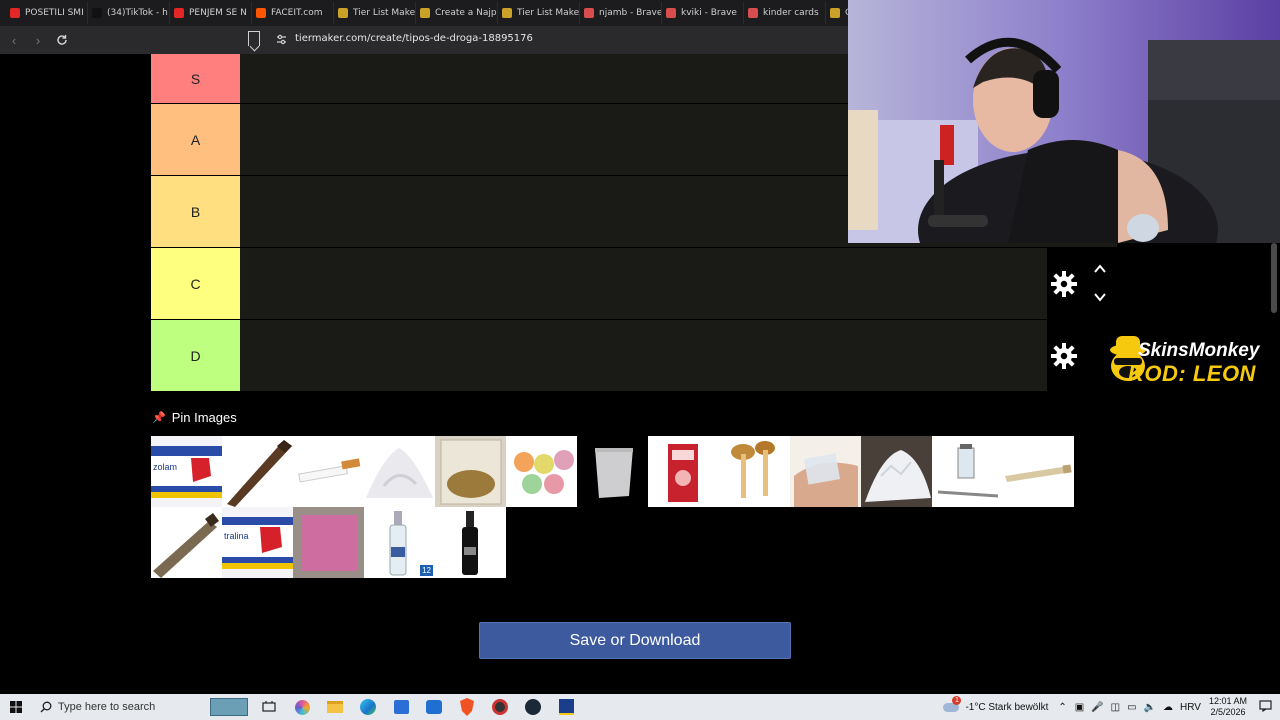  Describe the element at coordinates (62, 40) in the screenshot. I see `reload-icon` at that location.